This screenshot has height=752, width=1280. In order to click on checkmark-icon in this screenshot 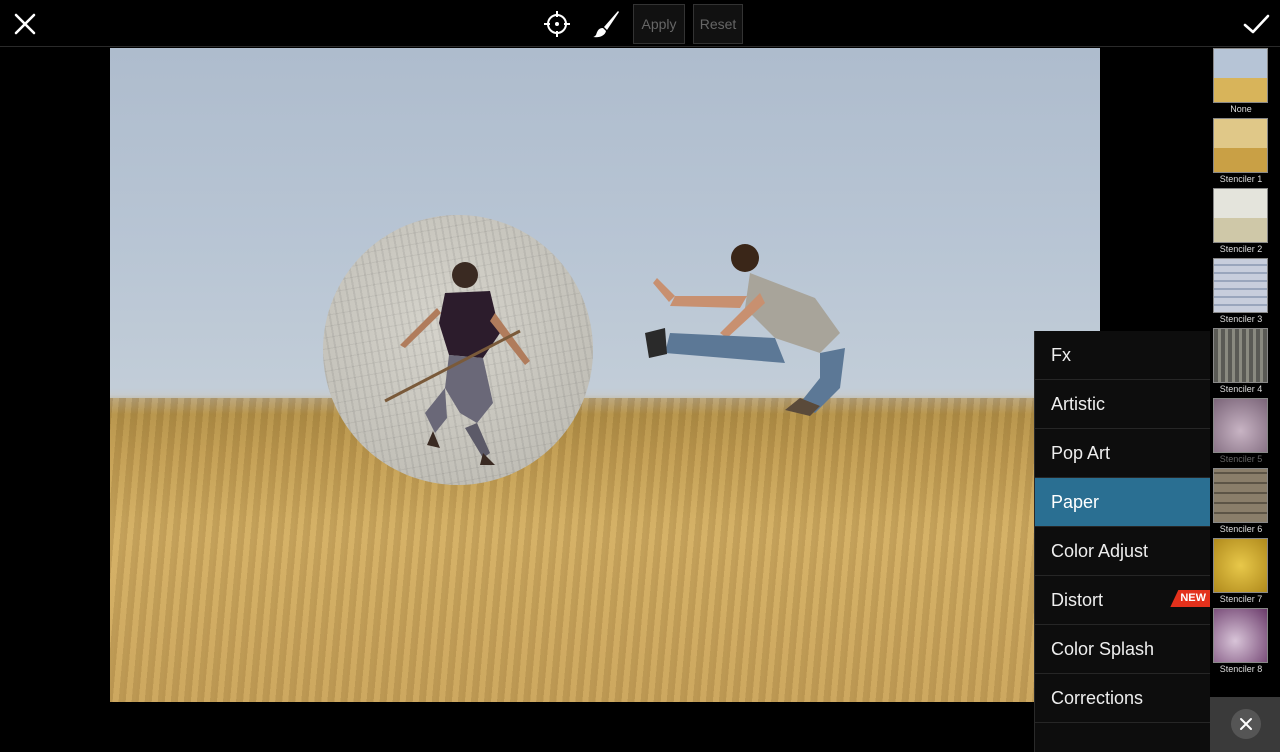, I will do `click(1256, 24)`.